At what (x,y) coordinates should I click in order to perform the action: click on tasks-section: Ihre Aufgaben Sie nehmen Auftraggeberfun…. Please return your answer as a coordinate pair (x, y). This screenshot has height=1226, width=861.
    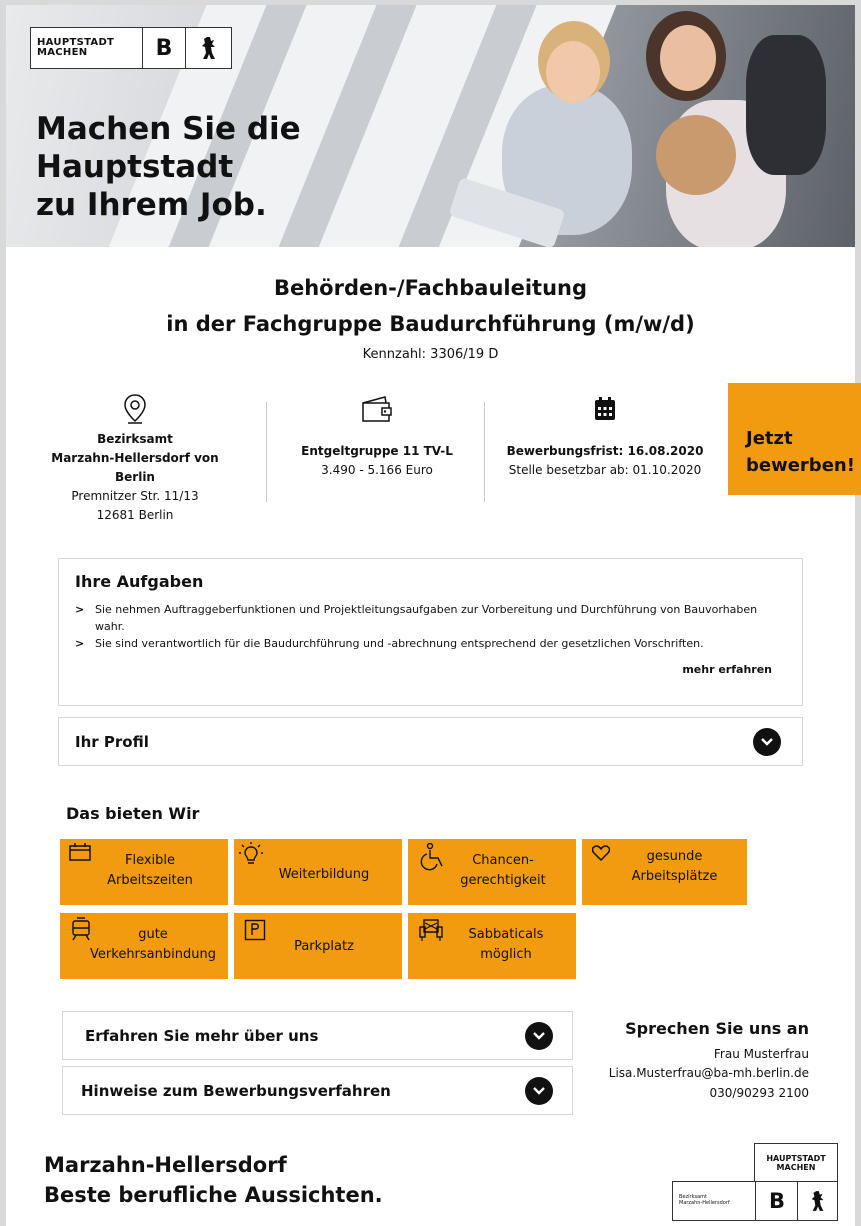
    Looking at the image, I should click on (430, 632).